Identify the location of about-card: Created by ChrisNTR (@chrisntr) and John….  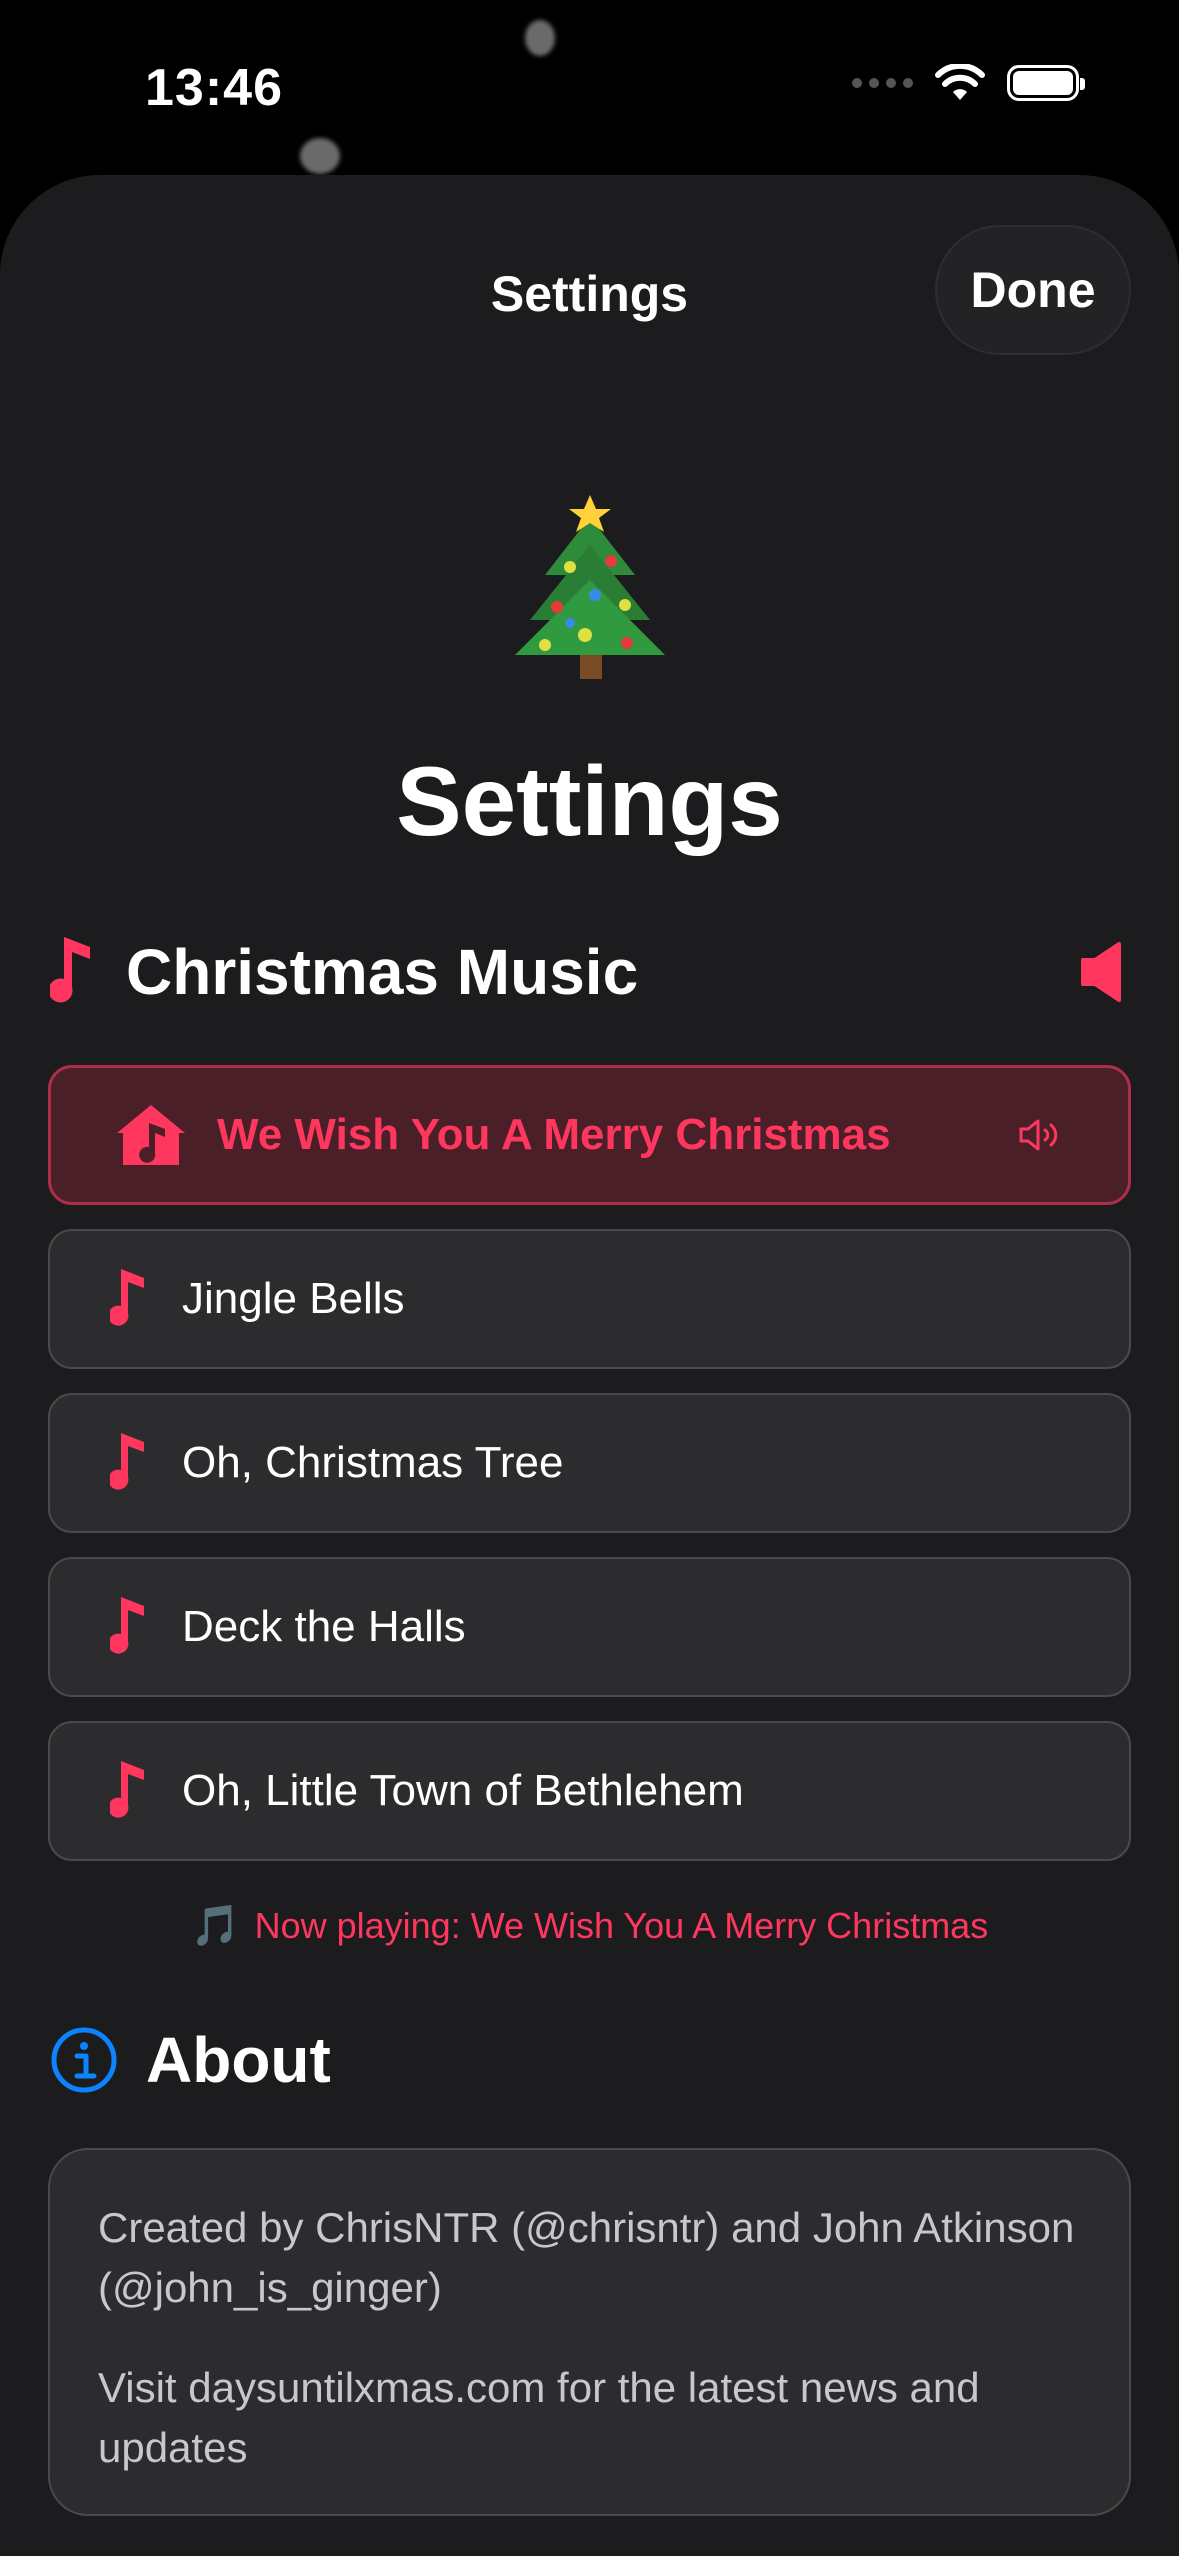
(589, 2332).